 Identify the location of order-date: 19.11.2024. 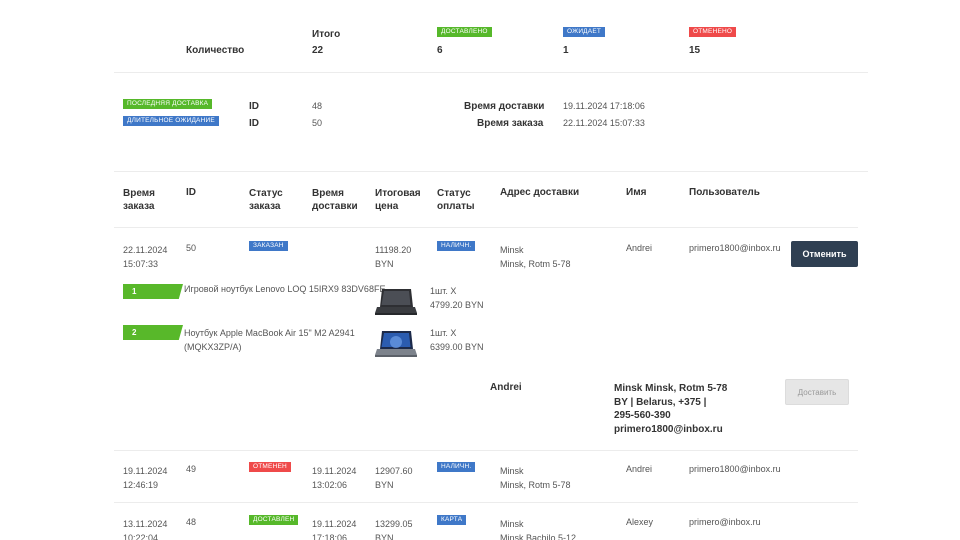
(145, 471).